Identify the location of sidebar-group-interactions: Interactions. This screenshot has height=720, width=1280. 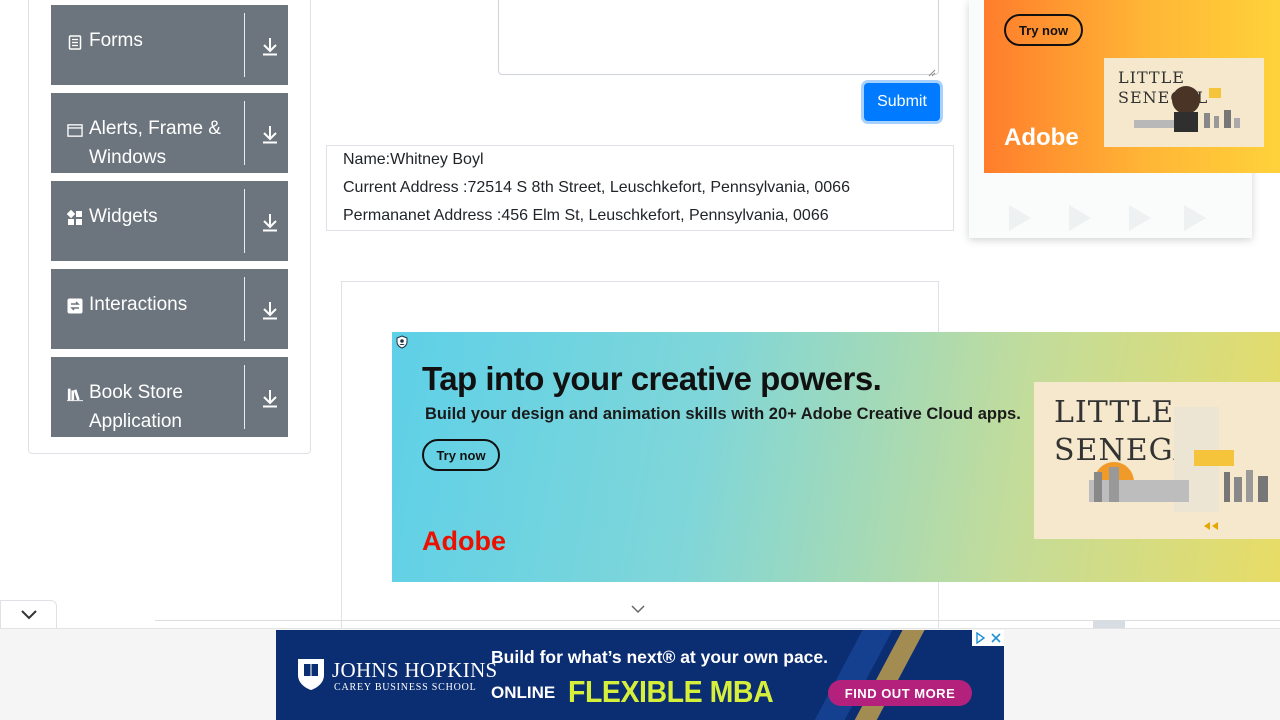
(169, 309).